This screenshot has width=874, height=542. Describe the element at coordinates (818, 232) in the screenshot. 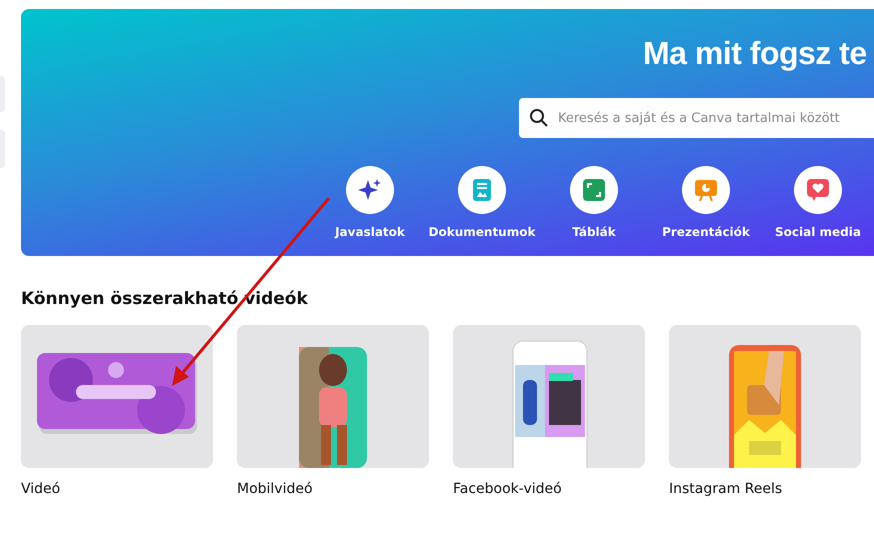

I see `category-label: Social media` at that location.